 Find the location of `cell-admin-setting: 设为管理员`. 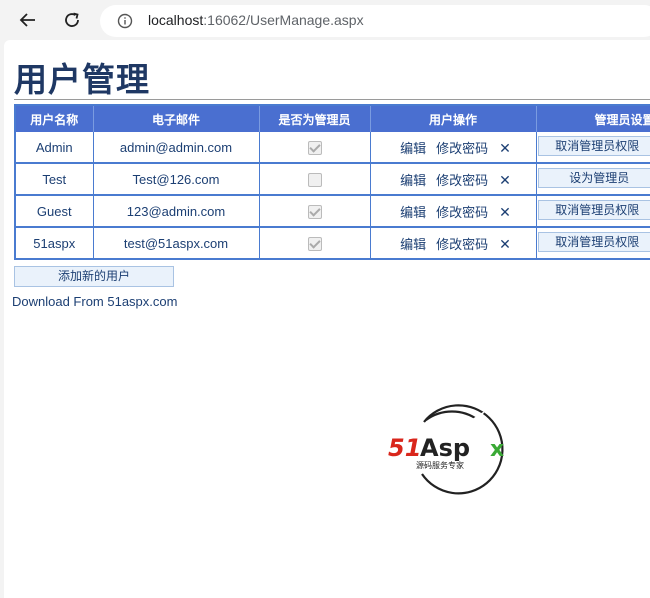

cell-admin-setting: 设为管理员 is located at coordinates (593, 179).